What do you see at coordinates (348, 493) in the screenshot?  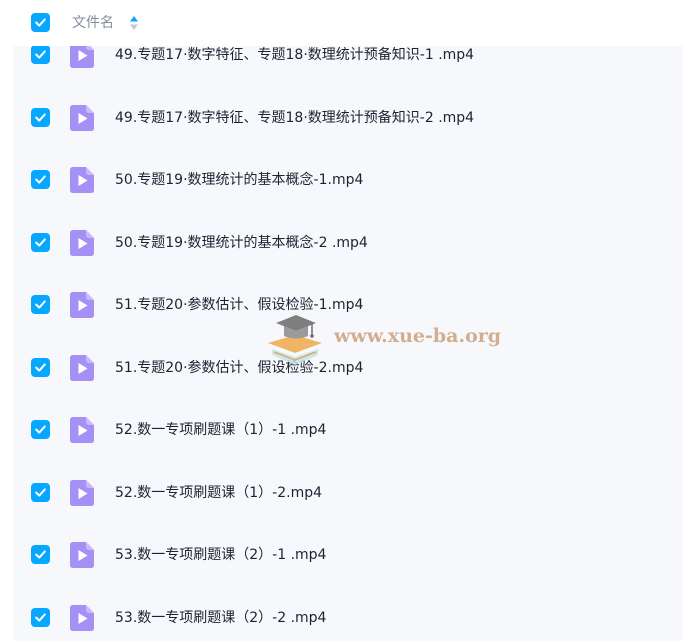 I see `file-row: 52.数一专项刷题课（1）-2.mp4` at bounding box center [348, 493].